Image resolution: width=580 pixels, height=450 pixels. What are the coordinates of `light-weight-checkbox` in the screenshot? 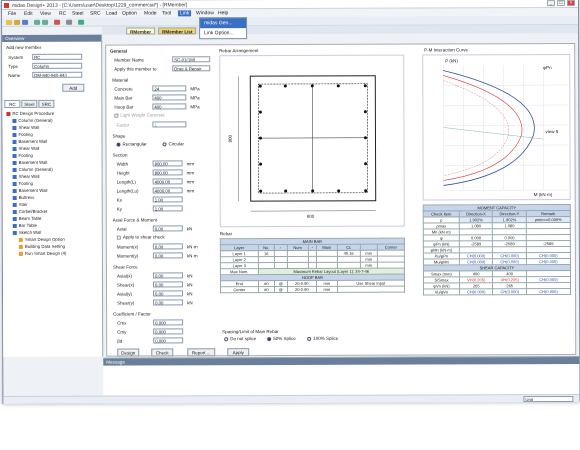 It's located at (116, 115).